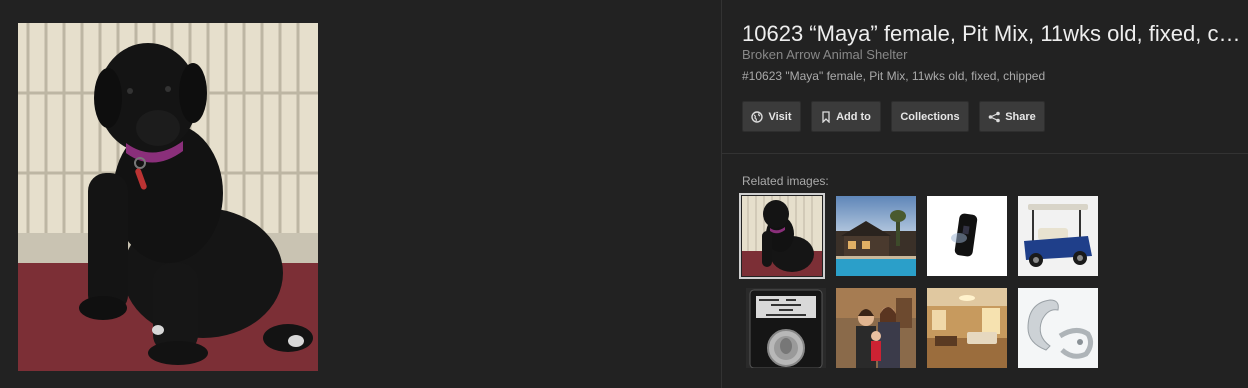 This screenshot has width=1248, height=388. I want to click on collections-label: Collections, so click(930, 116).